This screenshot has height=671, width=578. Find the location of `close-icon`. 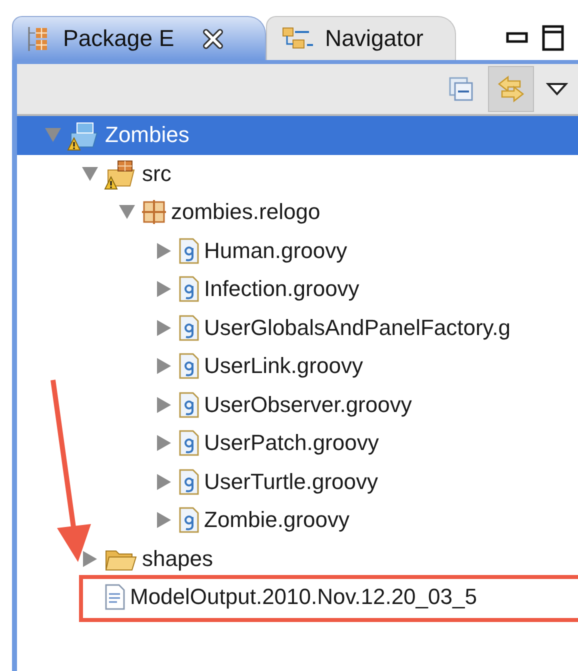

close-icon is located at coordinates (213, 39).